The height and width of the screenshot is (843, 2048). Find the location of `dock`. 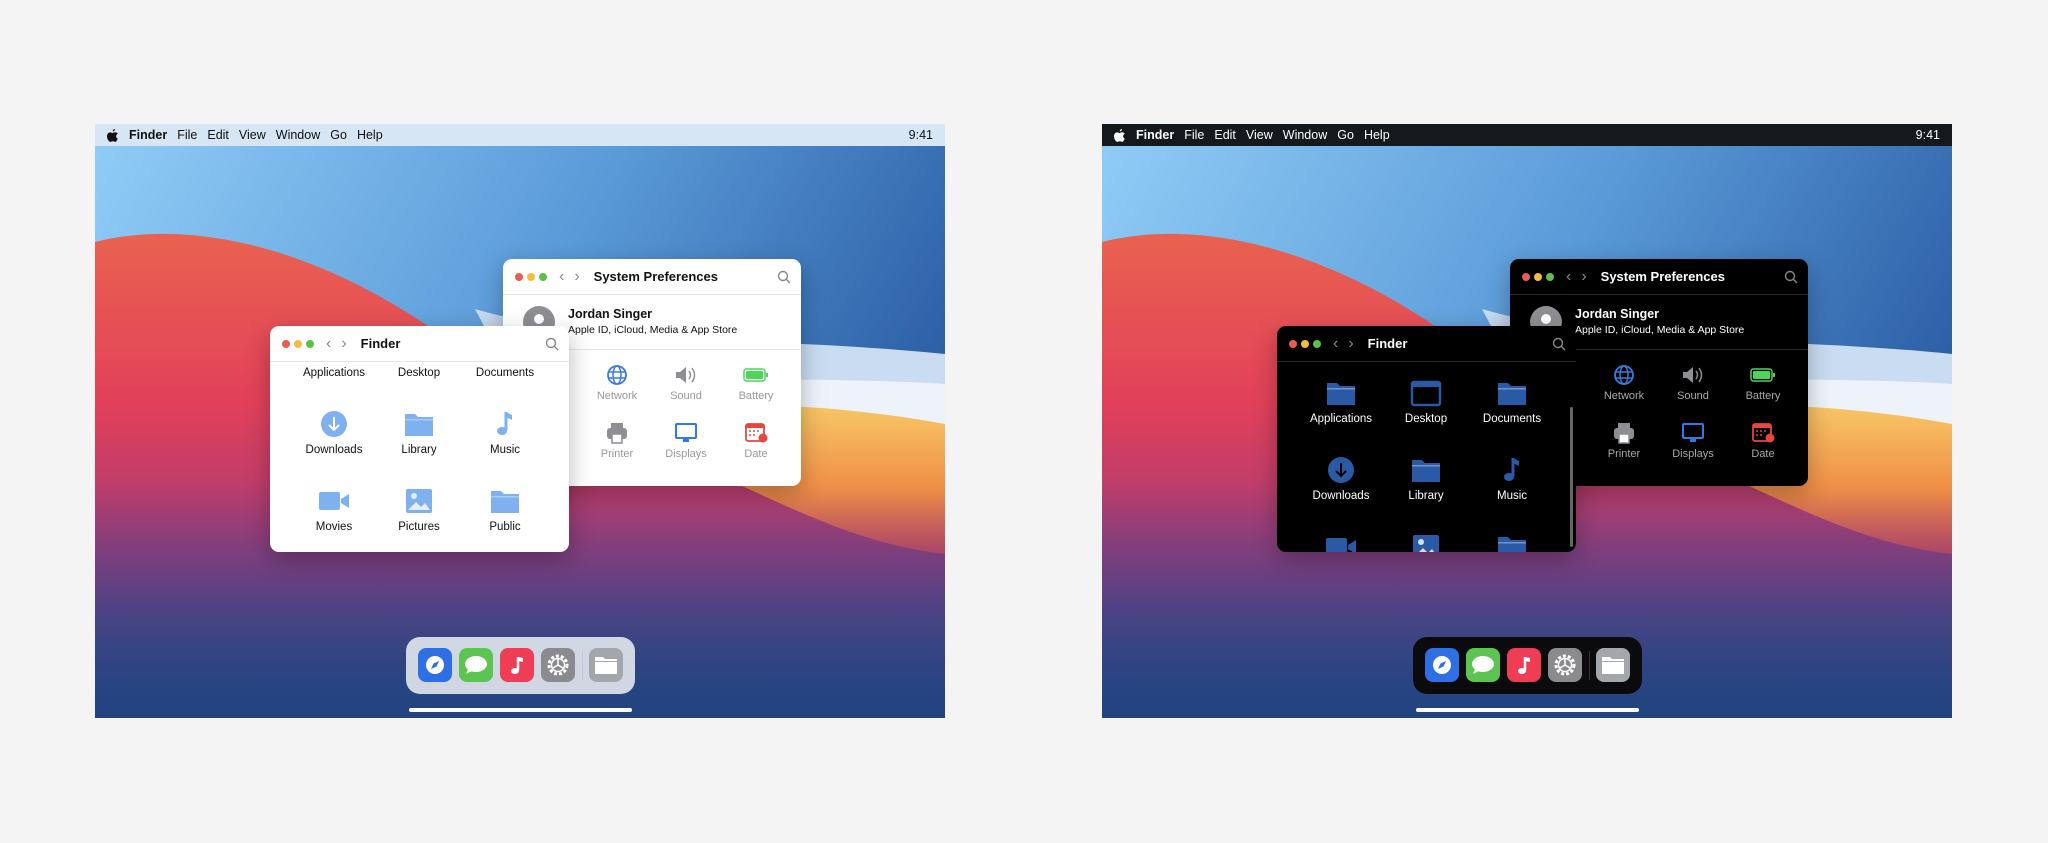

dock is located at coordinates (520, 665).